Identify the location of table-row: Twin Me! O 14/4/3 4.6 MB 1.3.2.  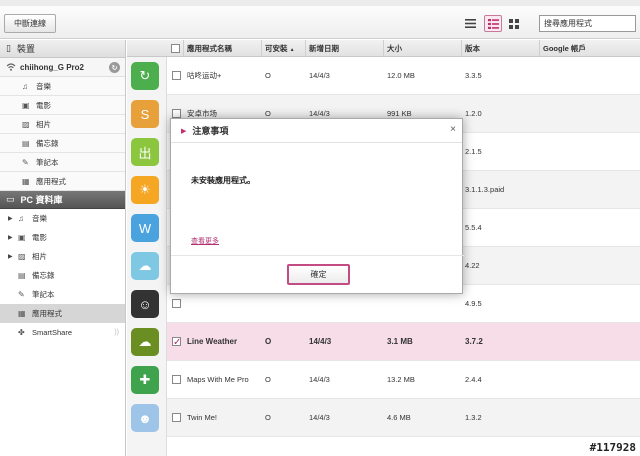
(403, 418).